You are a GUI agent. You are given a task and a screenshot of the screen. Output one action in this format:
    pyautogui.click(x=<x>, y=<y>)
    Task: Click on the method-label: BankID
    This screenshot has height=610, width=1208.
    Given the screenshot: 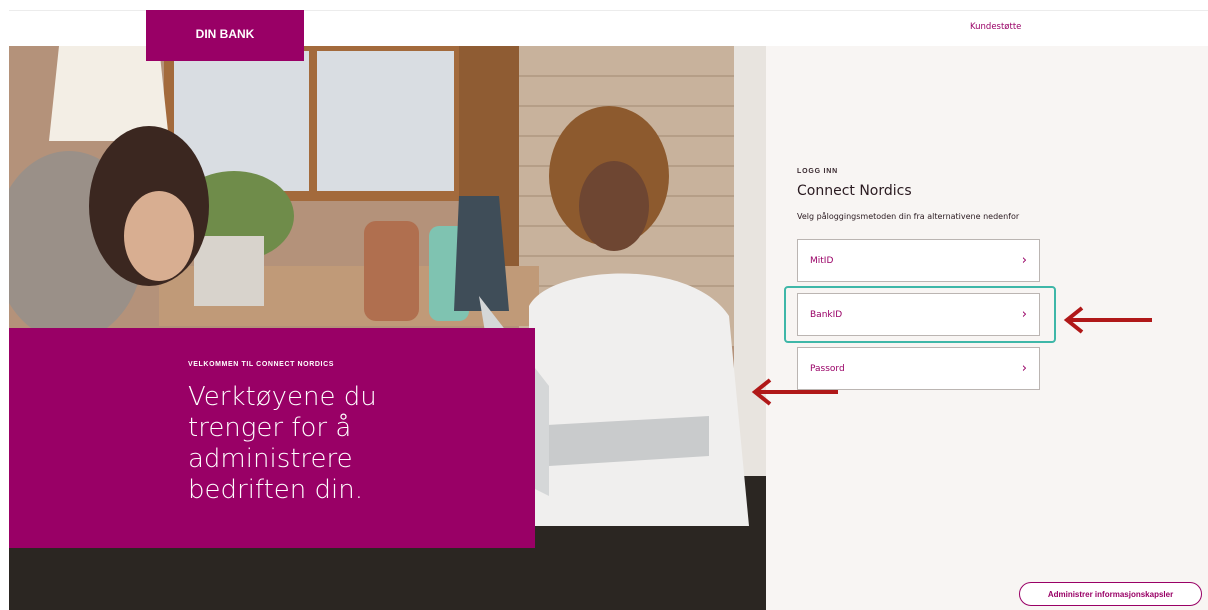 What is the action you would take?
    pyautogui.click(x=826, y=314)
    